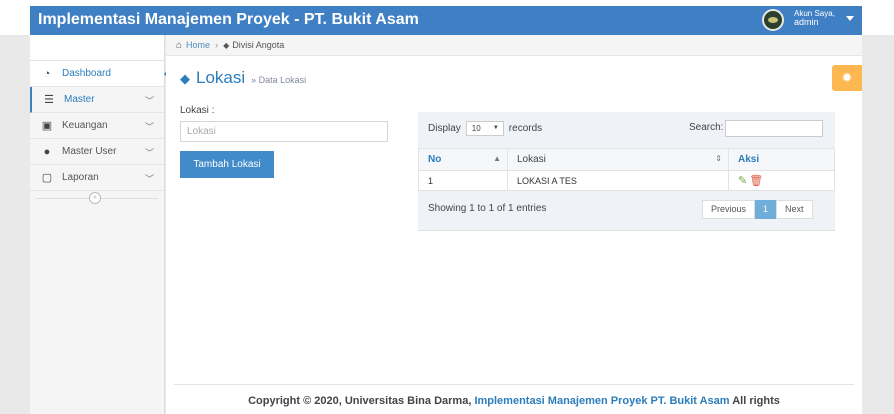 This screenshot has width=894, height=414. I want to click on lokasi-table: No ▲ Lokasi ⇕ Aksi 1 LOKASI A TES ✎ 🗑, so click(626, 169).